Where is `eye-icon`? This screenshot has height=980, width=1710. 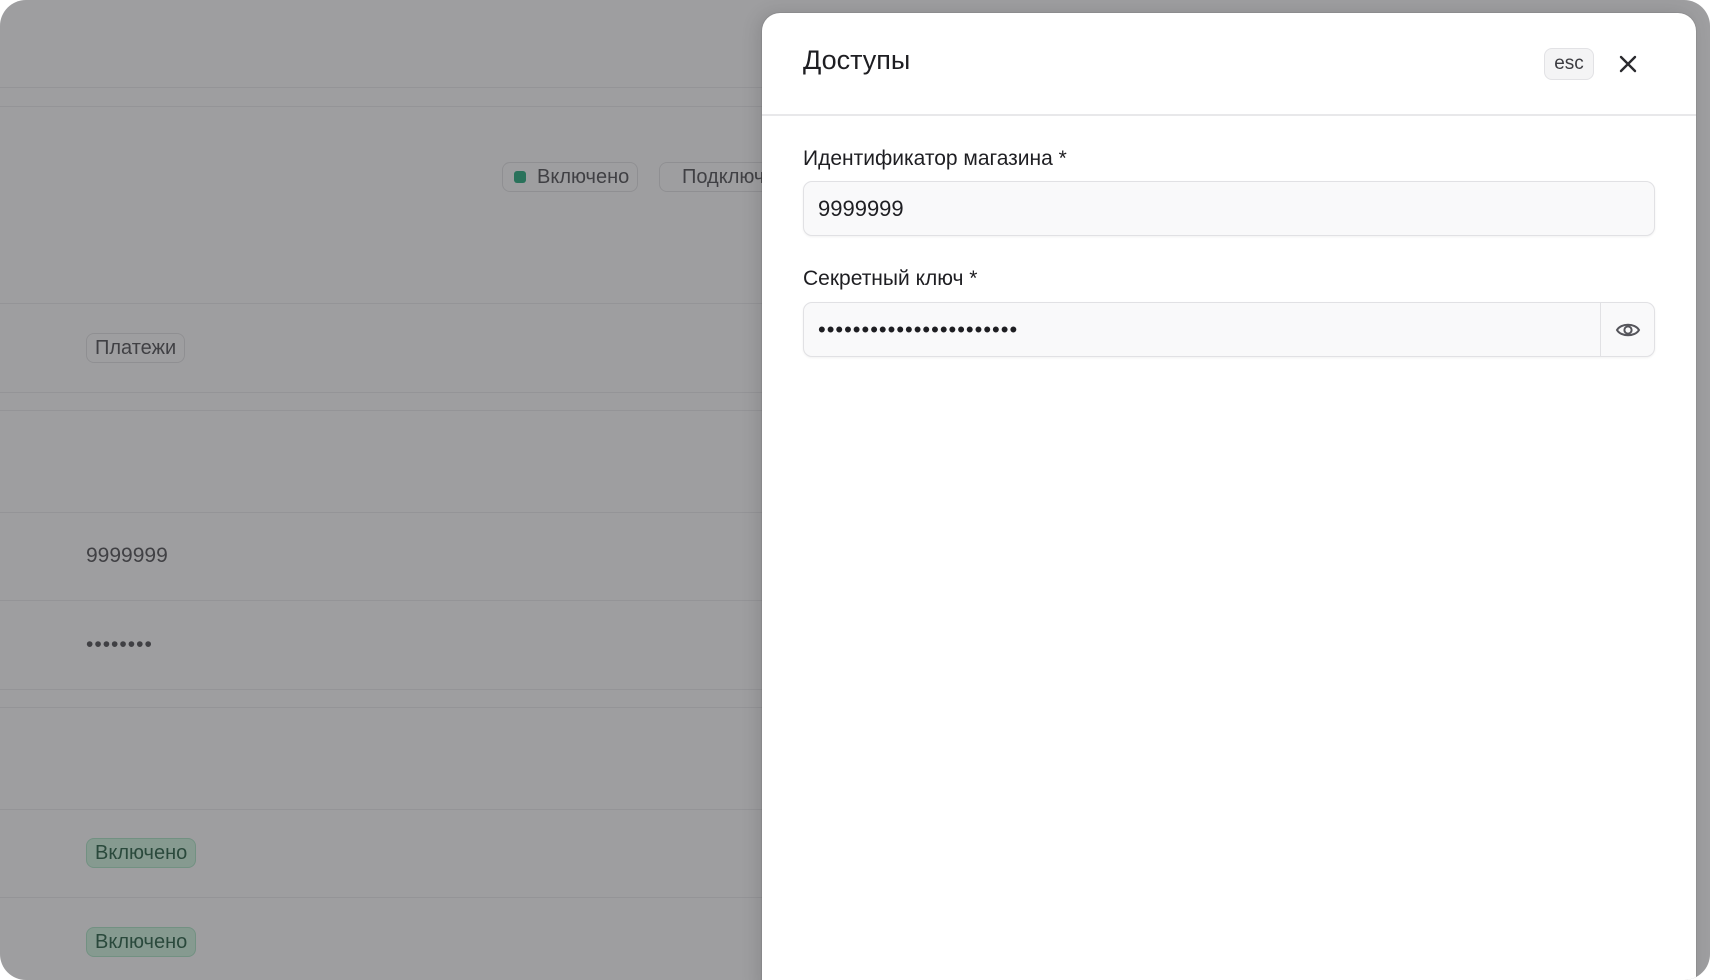 eye-icon is located at coordinates (1627, 329).